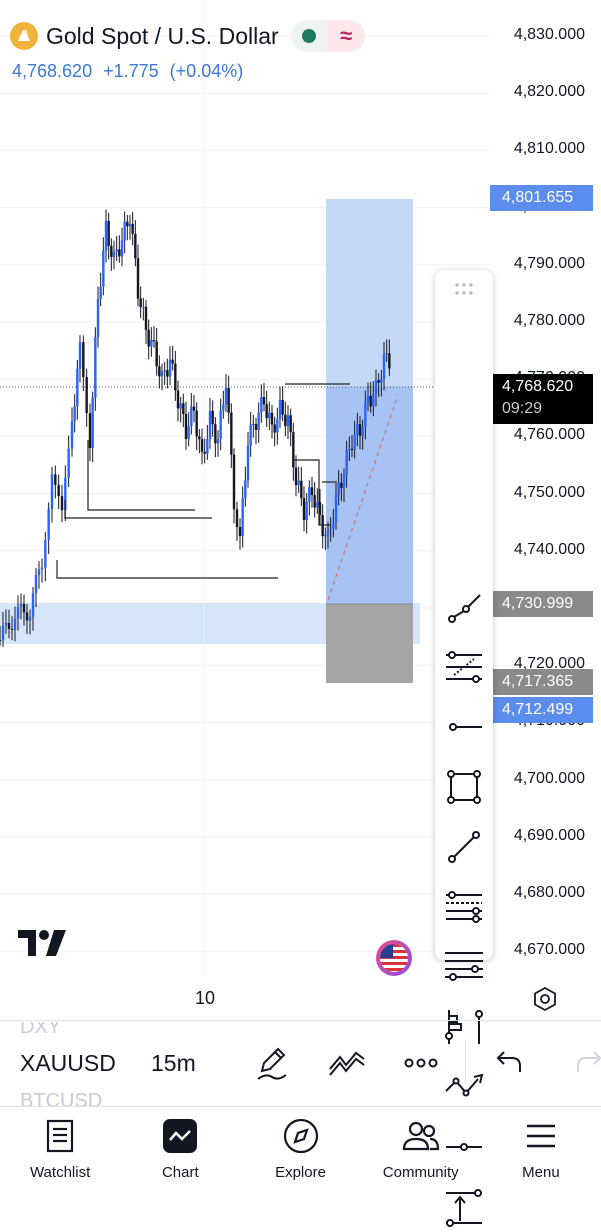  Describe the element at coordinates (205, 998) in the screenshot. I see `time-axis-label: 10` at that location.